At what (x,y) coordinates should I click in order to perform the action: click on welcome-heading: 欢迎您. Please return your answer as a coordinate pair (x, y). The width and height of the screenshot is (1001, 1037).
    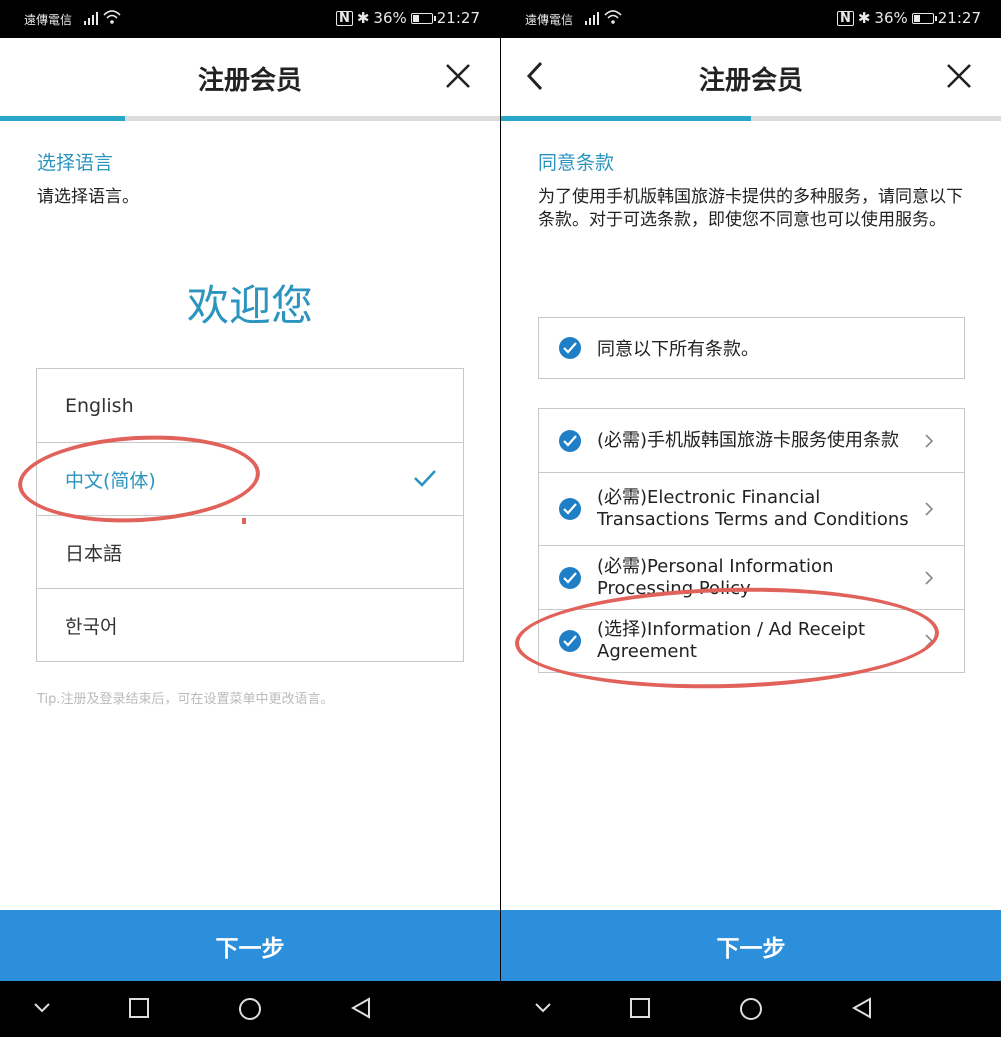
    Looking at the image, I should click on (249, 305).